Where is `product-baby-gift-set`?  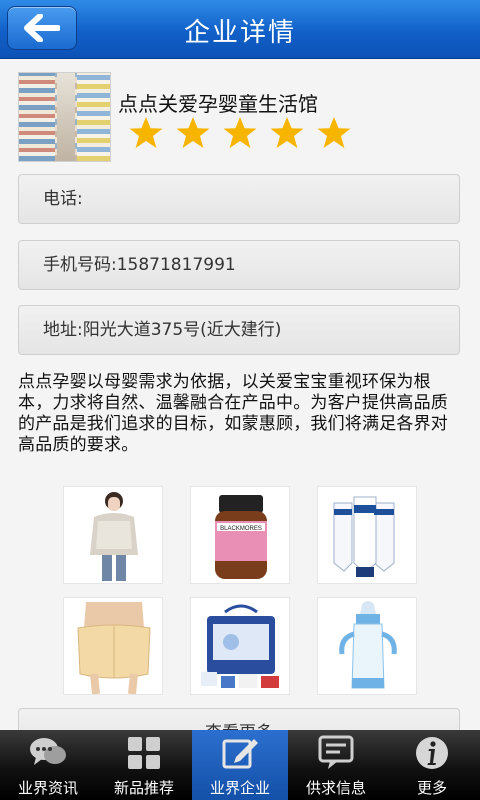
product-baby-gift-set is located at coordinates (240, 646).